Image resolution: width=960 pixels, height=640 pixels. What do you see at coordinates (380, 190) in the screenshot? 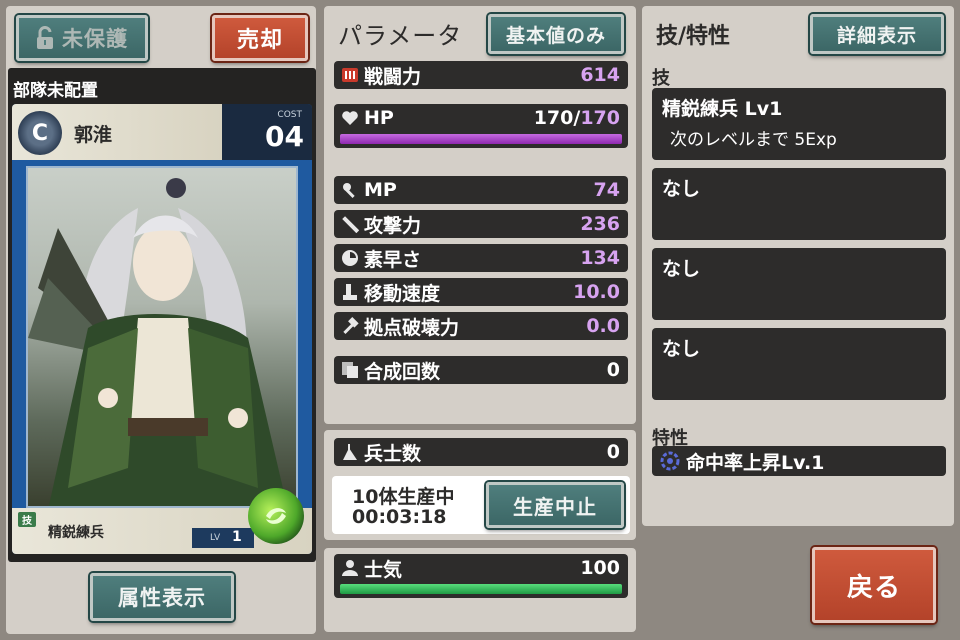
I see `stat-label: MP` at bounding box center [380, 190].